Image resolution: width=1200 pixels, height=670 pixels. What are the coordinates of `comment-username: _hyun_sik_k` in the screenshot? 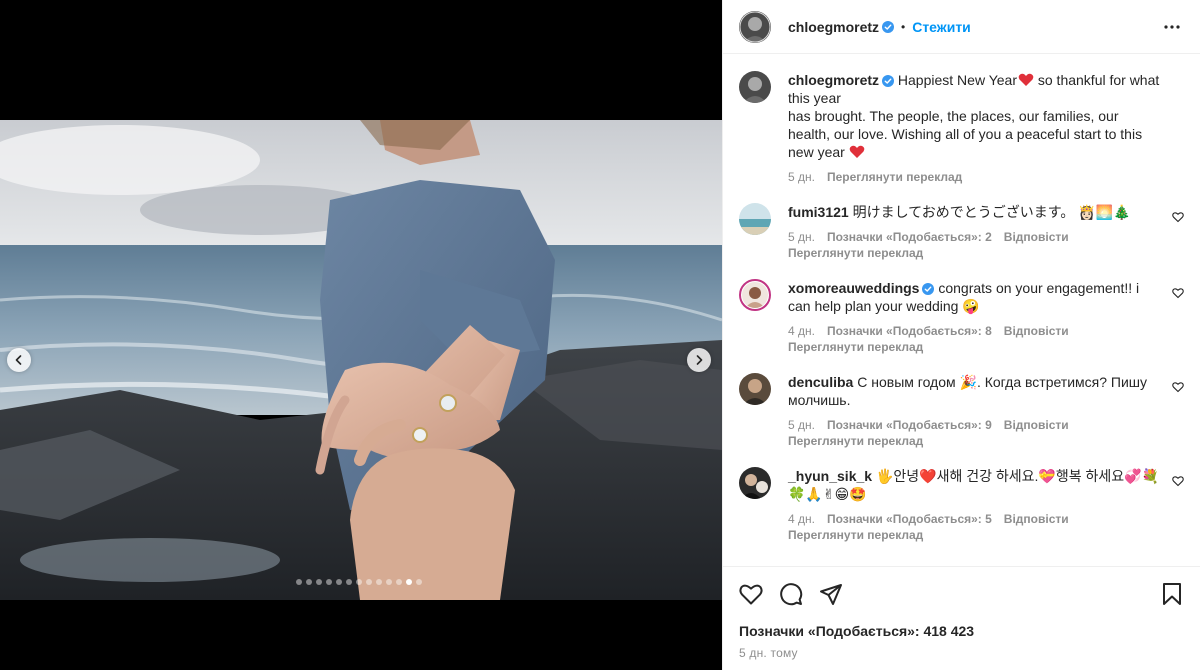 It's located at (830, 476).